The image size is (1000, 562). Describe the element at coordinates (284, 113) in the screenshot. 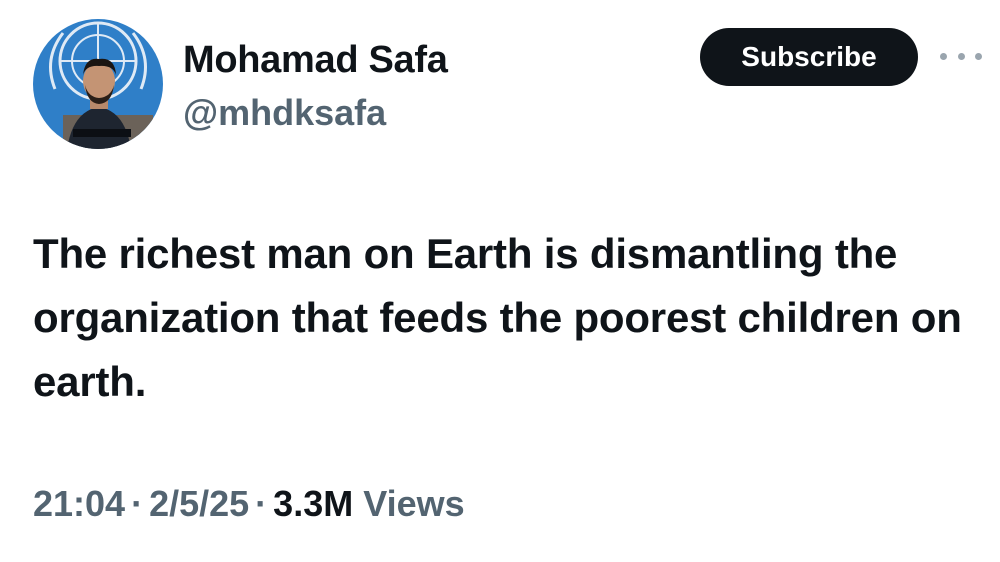

I see `author-handle: @mhdksafa` at that location.